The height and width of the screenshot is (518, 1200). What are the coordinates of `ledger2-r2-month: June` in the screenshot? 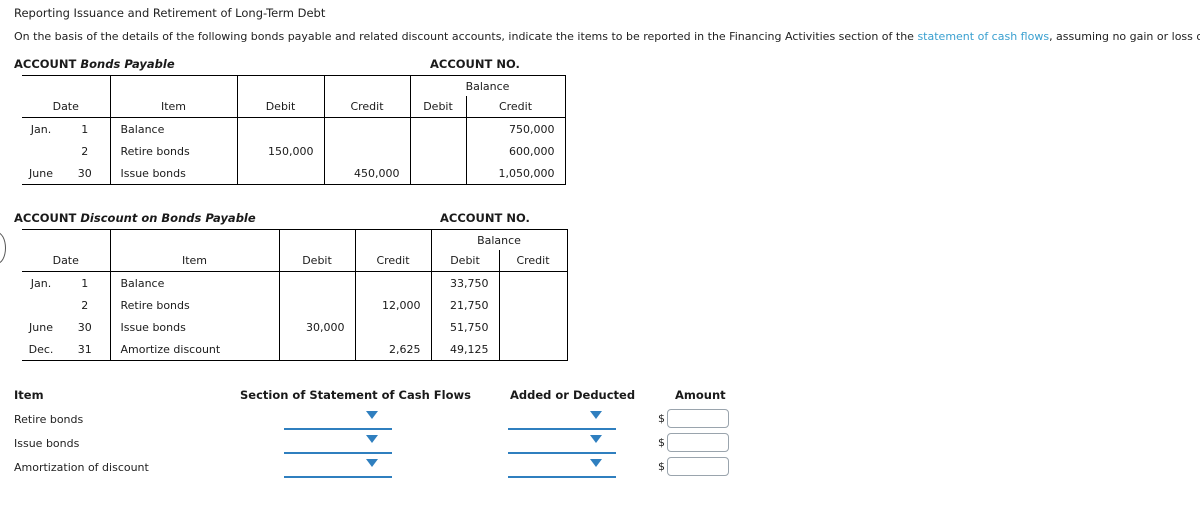 It's located at (41, 327).